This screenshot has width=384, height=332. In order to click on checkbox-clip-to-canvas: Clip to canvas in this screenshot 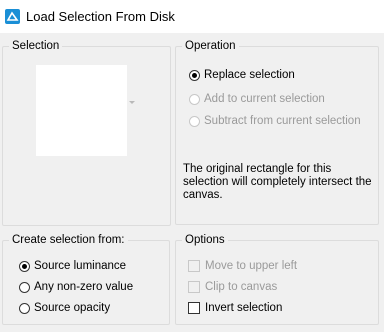, I will do `click(232, 287)`.